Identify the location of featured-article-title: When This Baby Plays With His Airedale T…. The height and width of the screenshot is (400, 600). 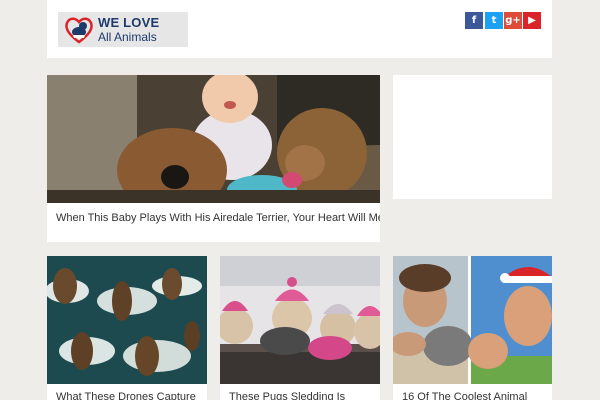
(218, 218).